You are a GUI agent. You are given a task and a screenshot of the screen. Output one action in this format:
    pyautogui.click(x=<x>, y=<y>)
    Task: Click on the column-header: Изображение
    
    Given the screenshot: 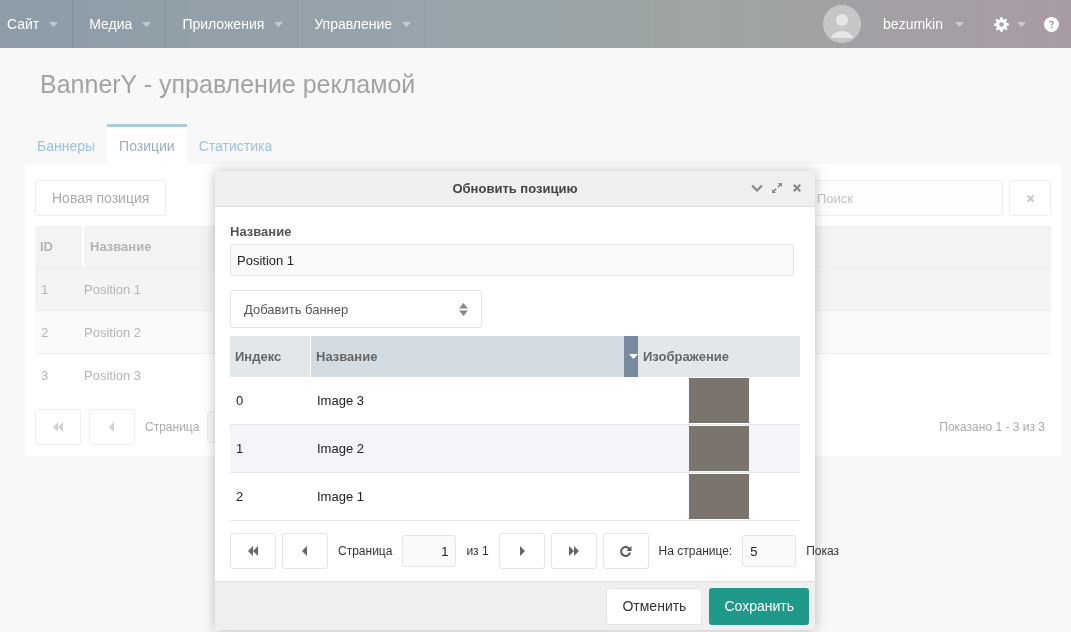 What is the action you would take?
    pyautogui.click(x=719, y=356)
    